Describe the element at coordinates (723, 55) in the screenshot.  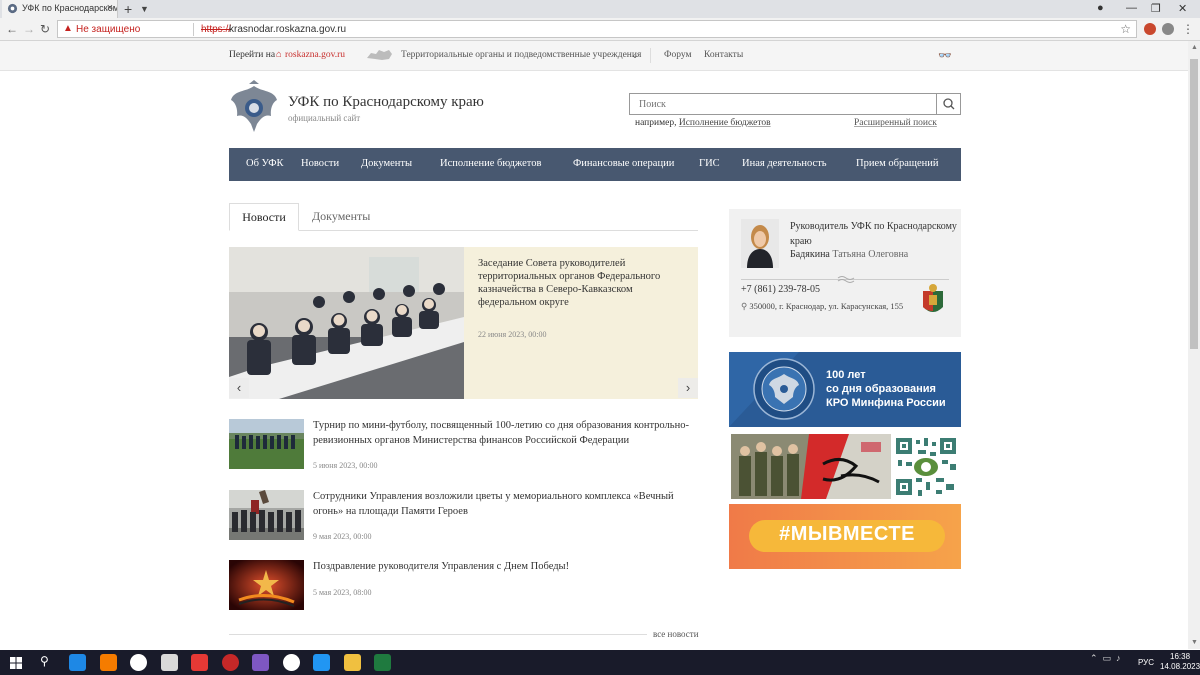
I see `contacts-link: Контакты` at that location.